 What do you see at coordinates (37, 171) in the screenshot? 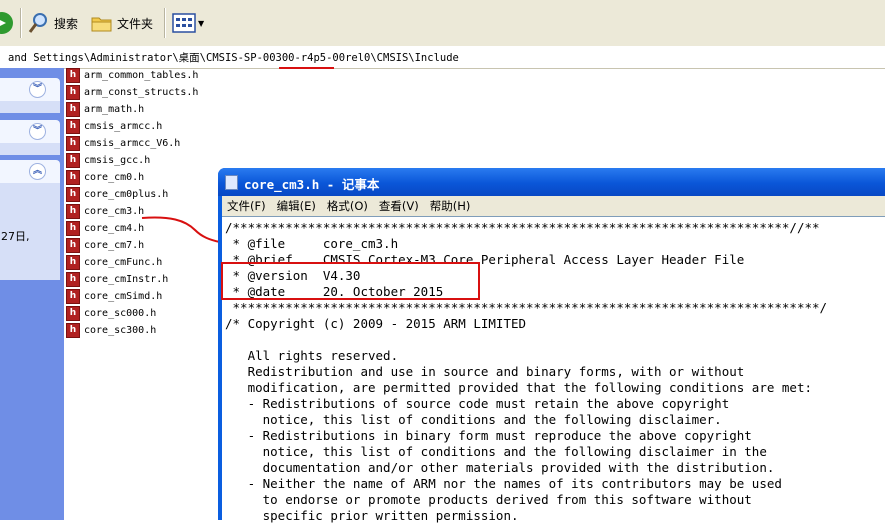
I see `chevron-up-icon: ︽` at bounding box center [37, 171].